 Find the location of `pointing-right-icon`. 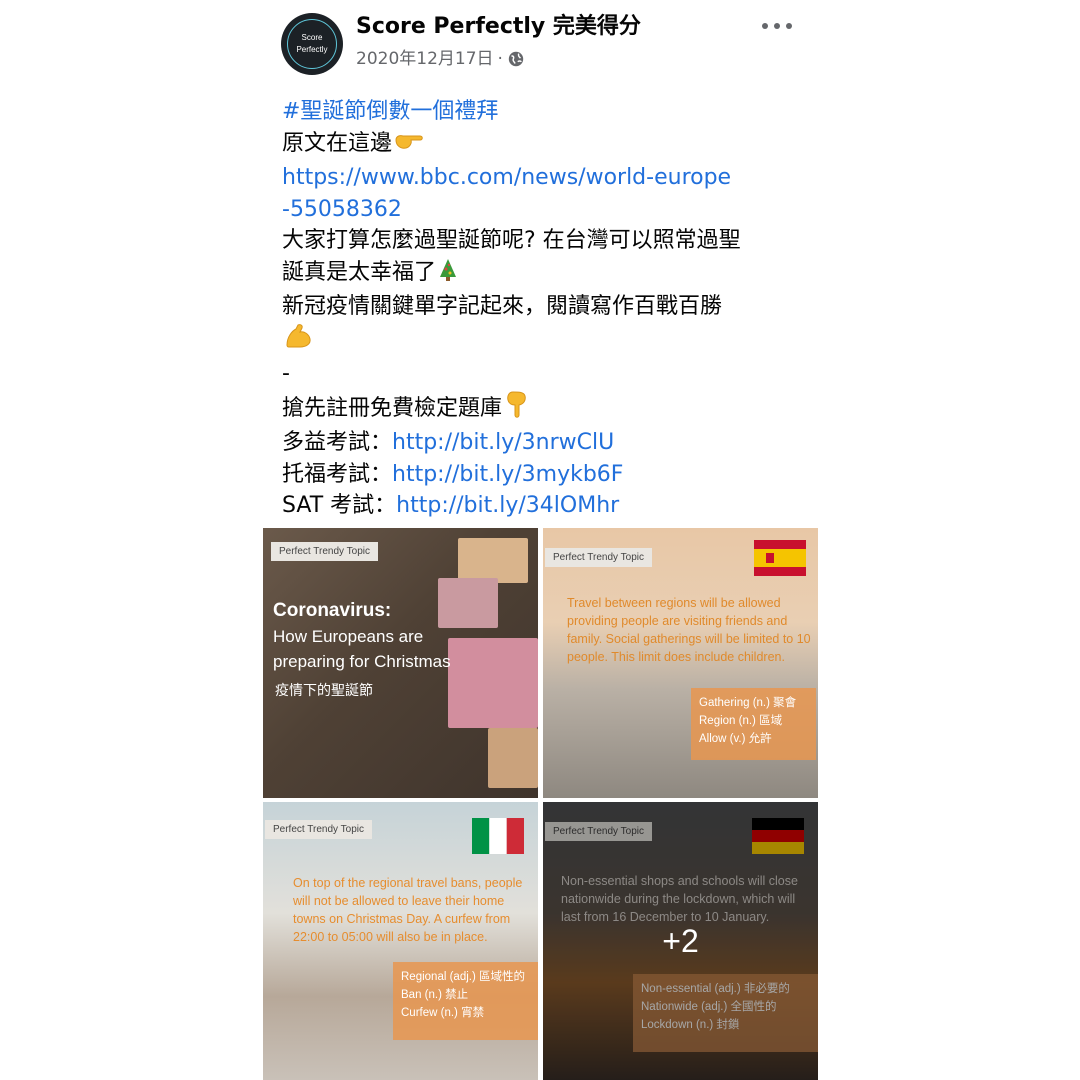

pointing-right-icon is located at coordinates (409, 147).